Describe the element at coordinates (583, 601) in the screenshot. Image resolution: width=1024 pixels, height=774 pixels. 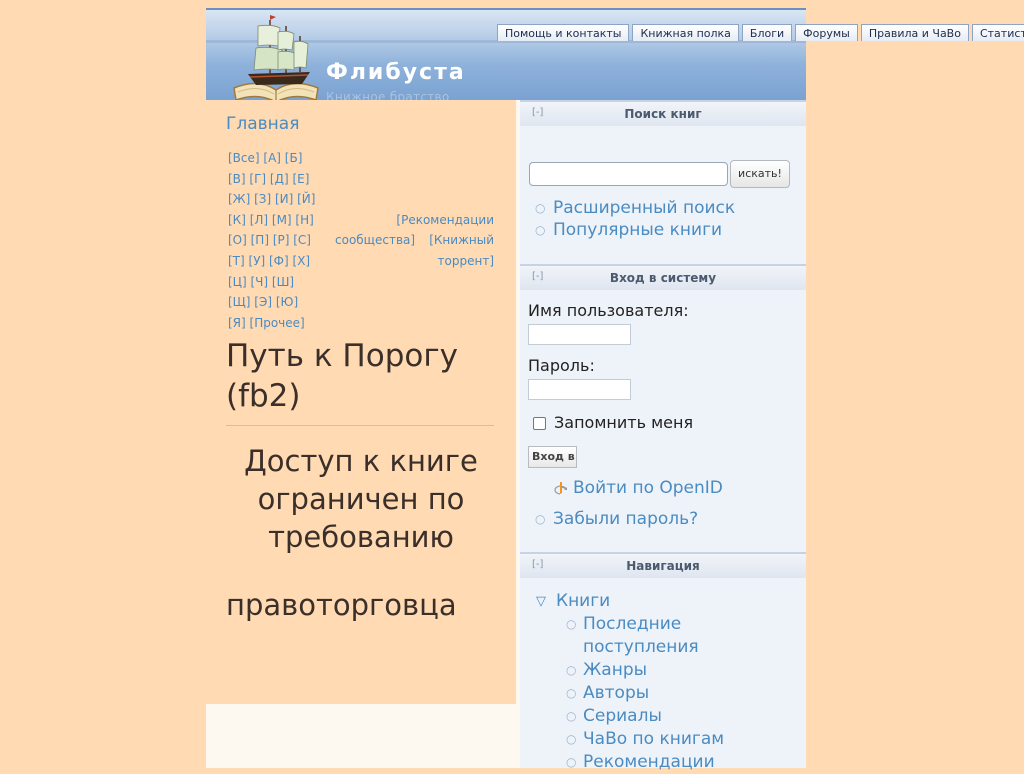
I see `nav-books-link: Книги` at that location.